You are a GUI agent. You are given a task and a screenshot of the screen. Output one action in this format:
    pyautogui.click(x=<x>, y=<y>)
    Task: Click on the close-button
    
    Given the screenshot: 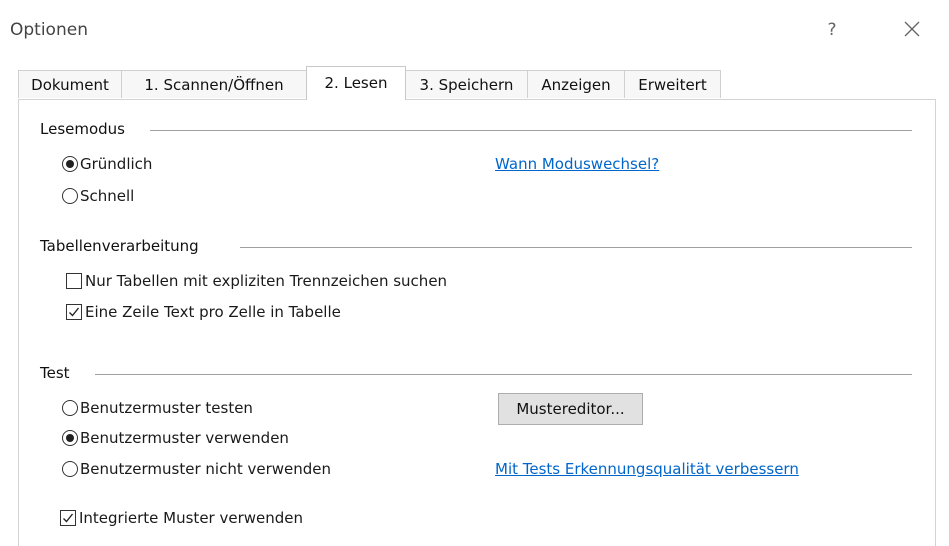 What is the action you would take?
    pyautogui.click(x=912, y=29)
    